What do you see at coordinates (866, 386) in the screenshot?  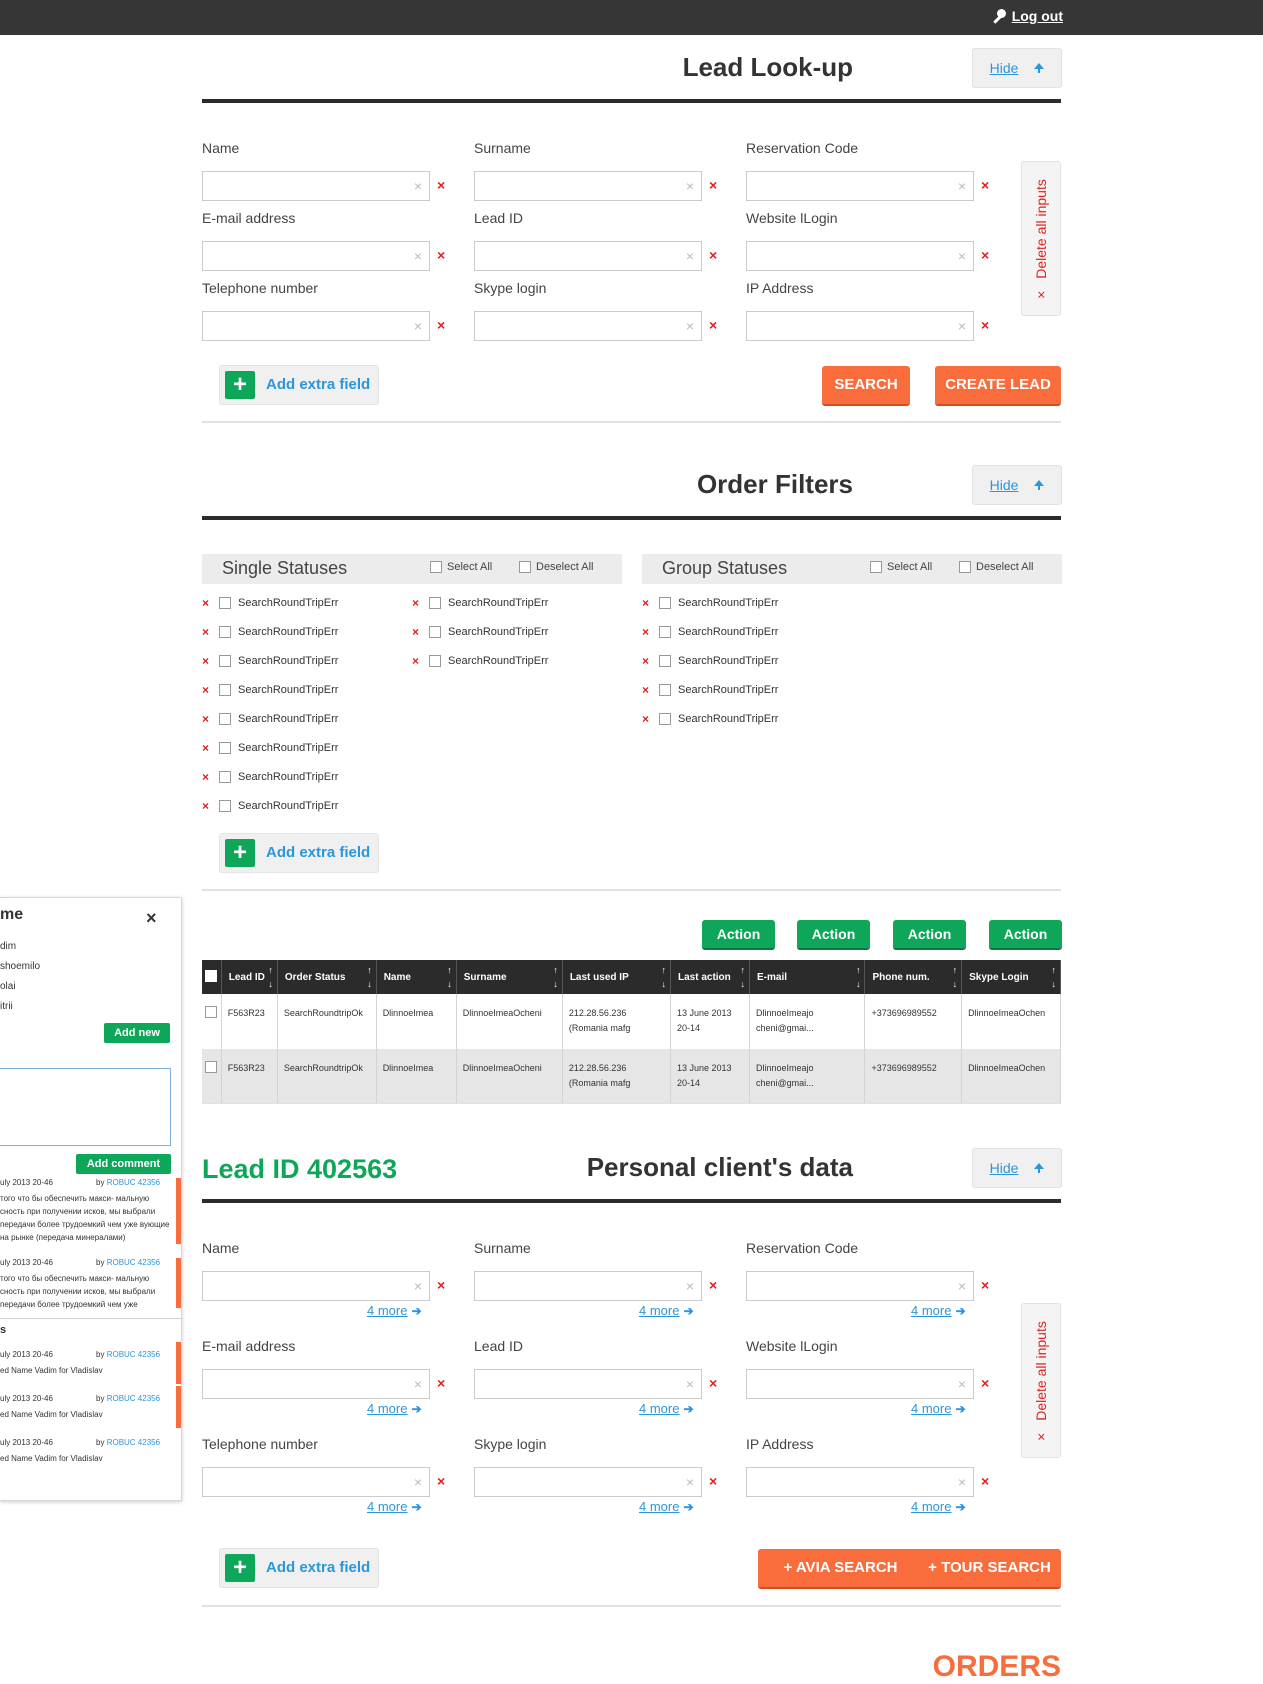 I see `search-button: SEARCH` at bounding box center [866, 386].